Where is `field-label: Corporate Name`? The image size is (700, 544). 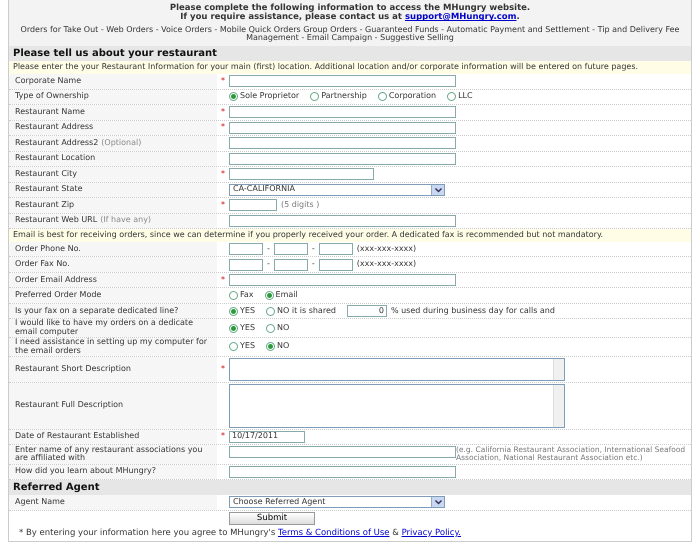
field-label: Corporate Name is located at coordinates (48, 81).